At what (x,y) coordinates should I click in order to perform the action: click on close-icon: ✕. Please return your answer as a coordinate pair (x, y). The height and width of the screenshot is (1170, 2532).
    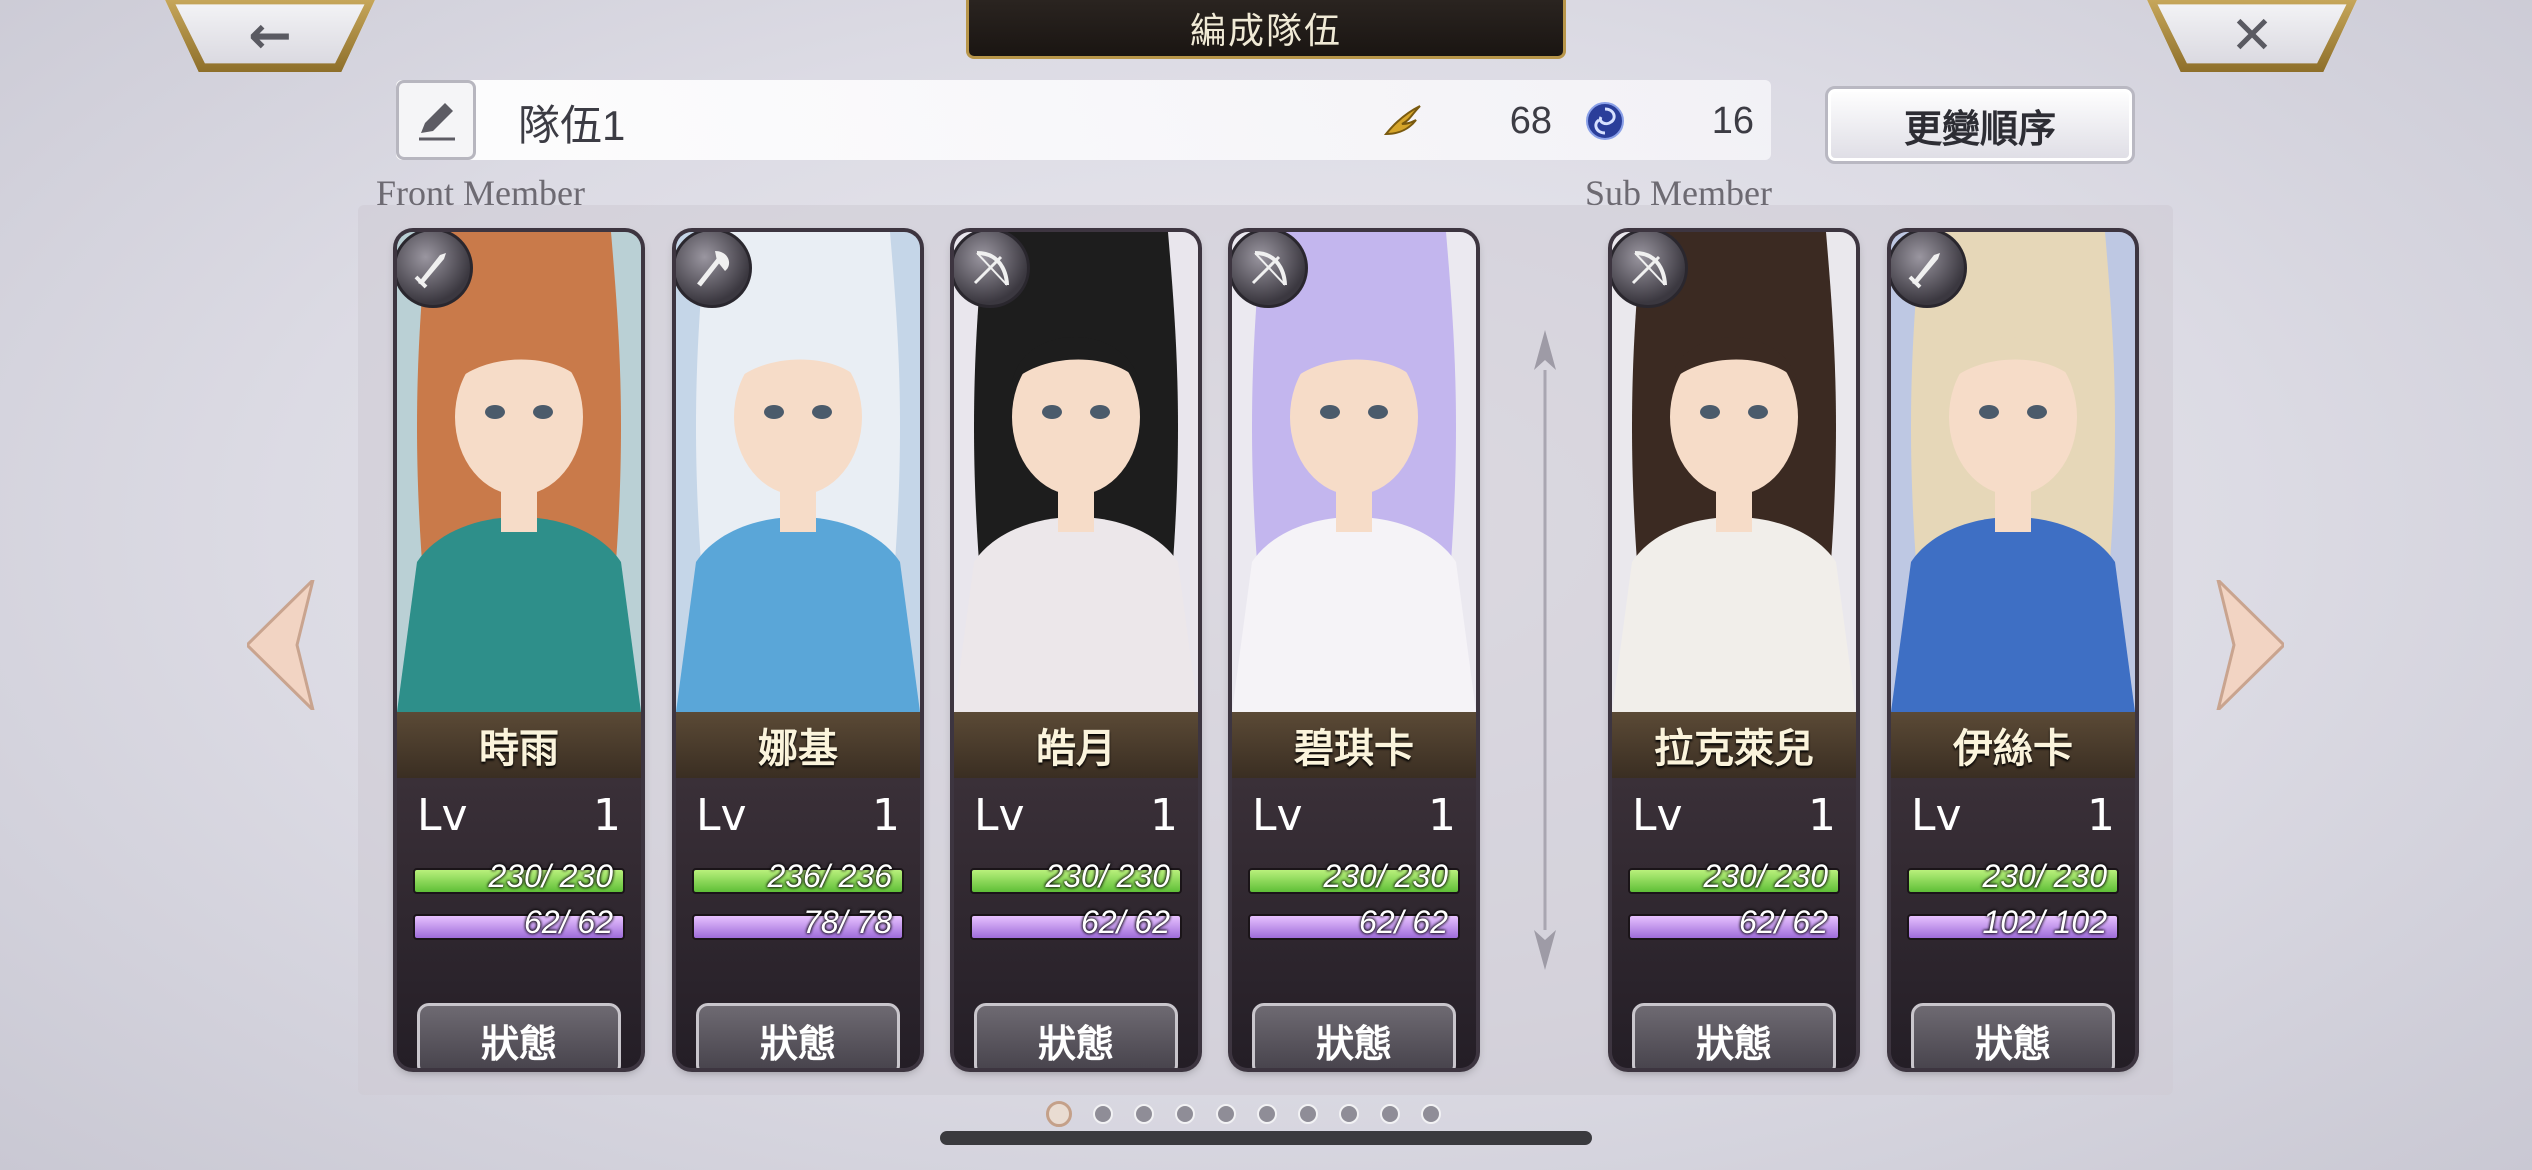
    Looking at the image, I should click on (2252, 36).